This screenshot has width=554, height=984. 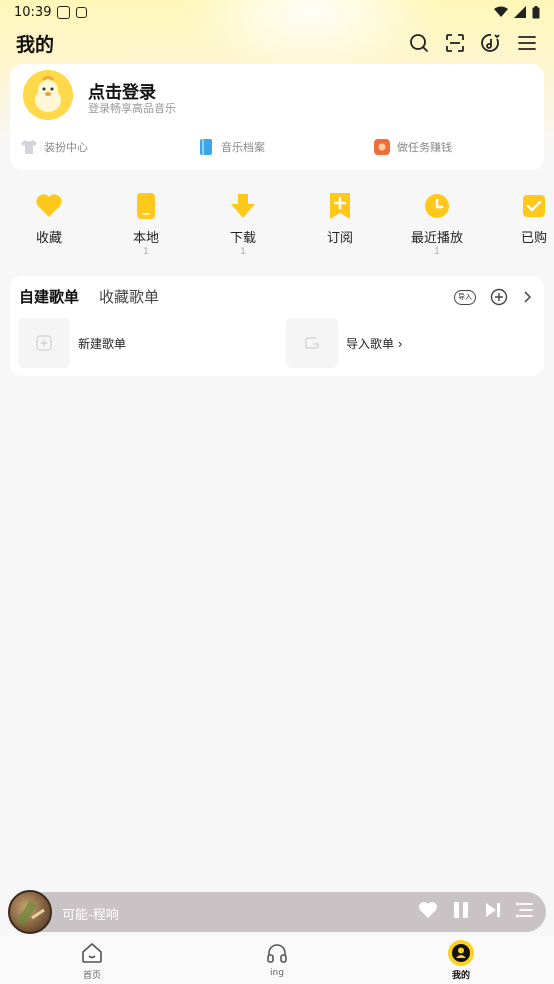 What do you see at coordinates (491, 43) in the screenshot?
I see `music-recognize-icon` at bounding box center [491, 43].